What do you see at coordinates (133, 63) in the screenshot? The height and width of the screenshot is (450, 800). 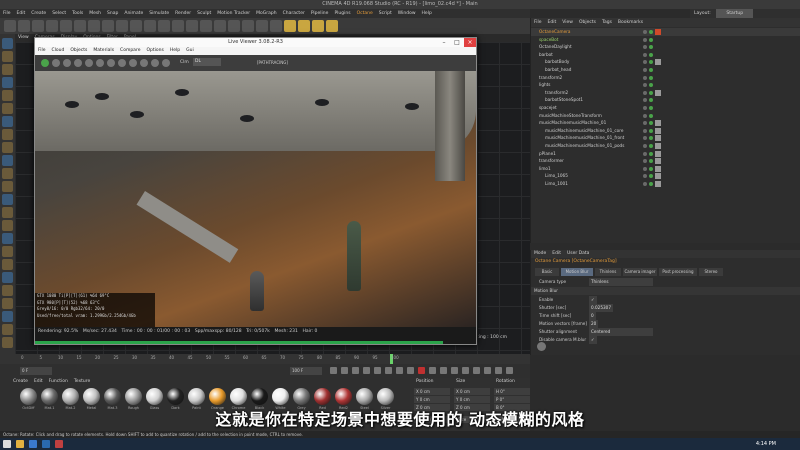 I see `focus-icon` at bounding box center [133, 63].